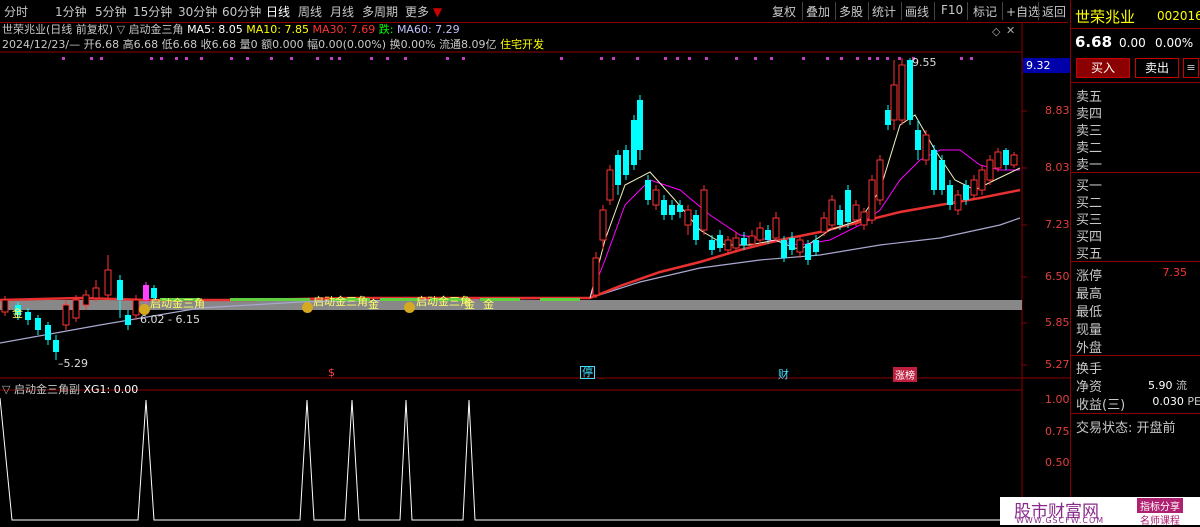 This screenshot has width=1200, height=527. Describe the element at coordinates (278, 11) in the screenshot. I see `tab-daily: 日线` at that location.